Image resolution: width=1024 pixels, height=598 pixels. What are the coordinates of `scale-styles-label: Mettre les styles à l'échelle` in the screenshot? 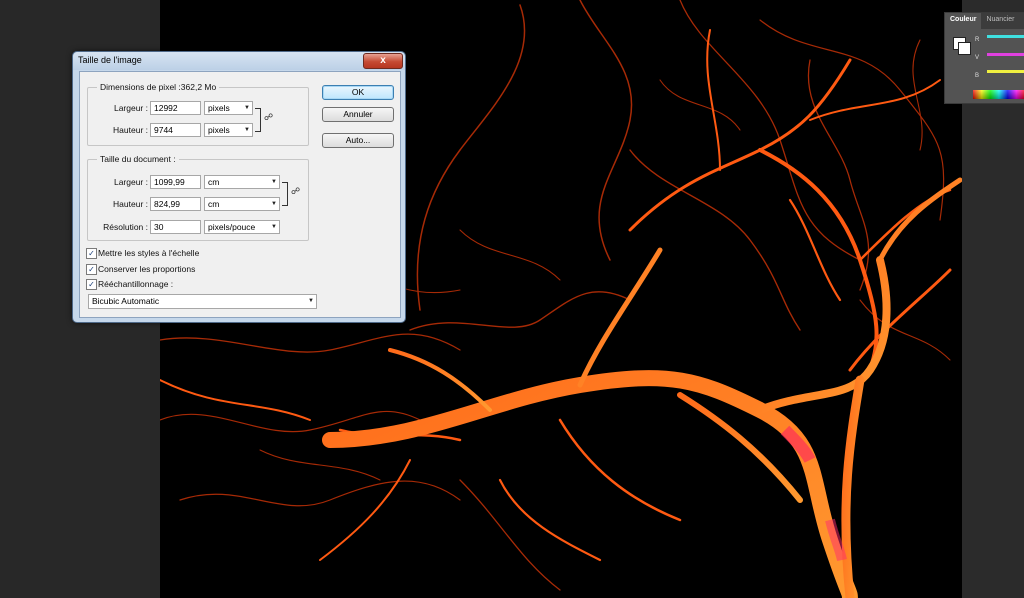 It's located at (149, 253).